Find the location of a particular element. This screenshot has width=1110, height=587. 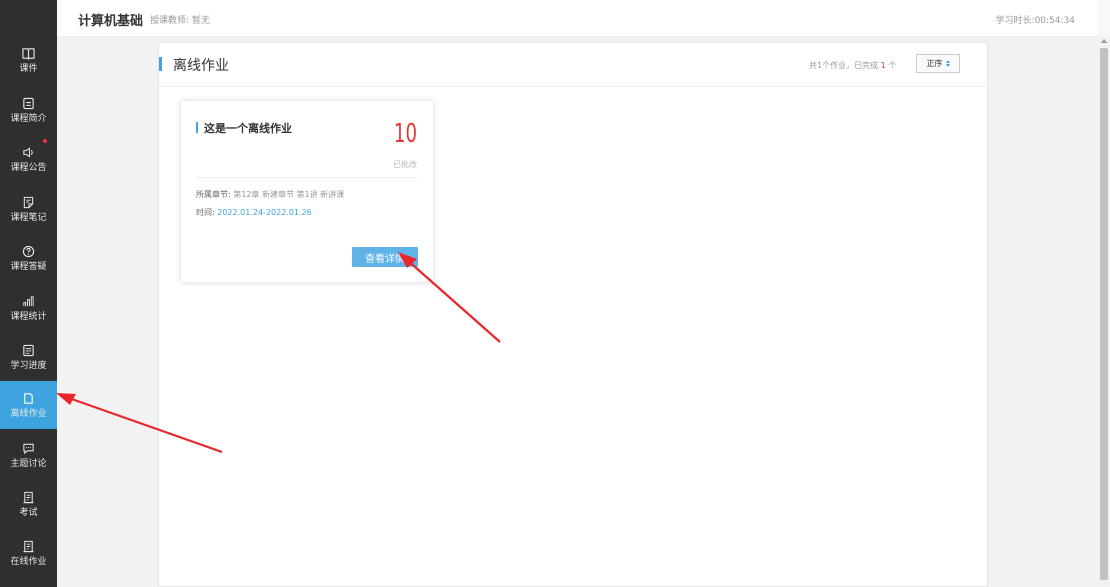

time-label: 时间: is located at coordinates (205, 212).